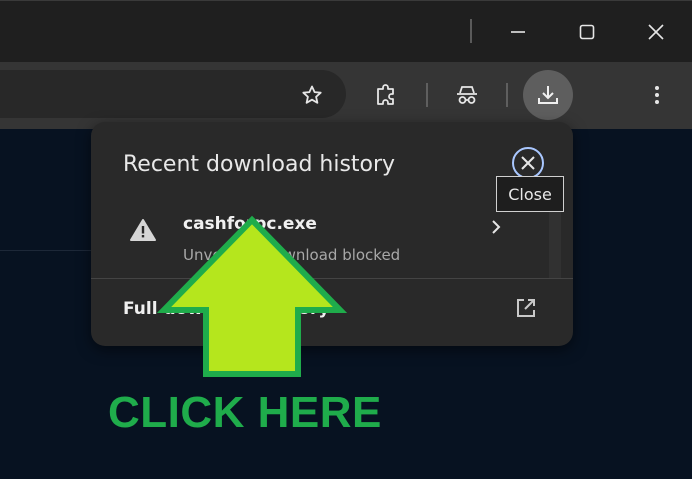  Describe the element at coordinates (50, 250) in the screenshot. I see `page-divider` at that location.